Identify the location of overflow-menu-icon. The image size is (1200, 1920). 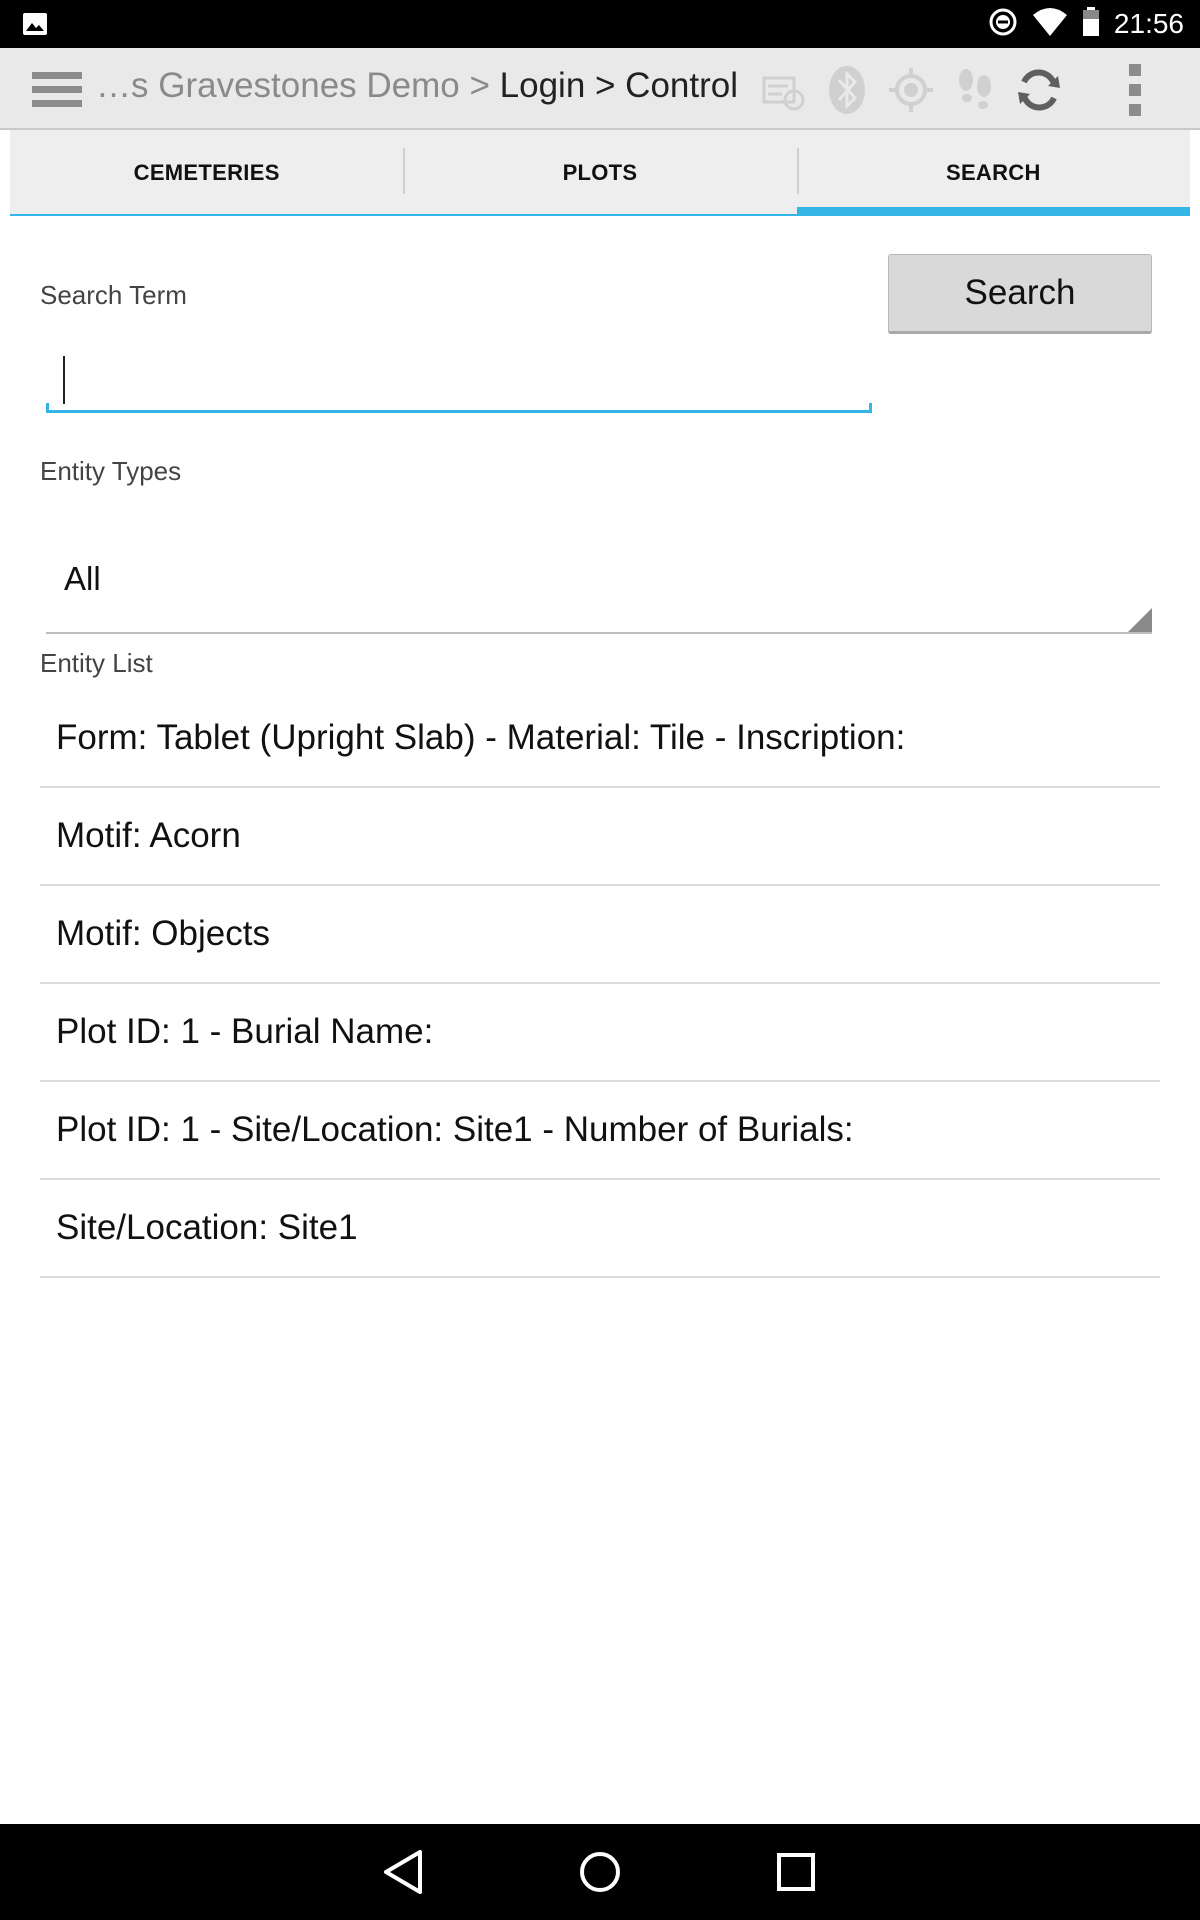
(1135, 90).